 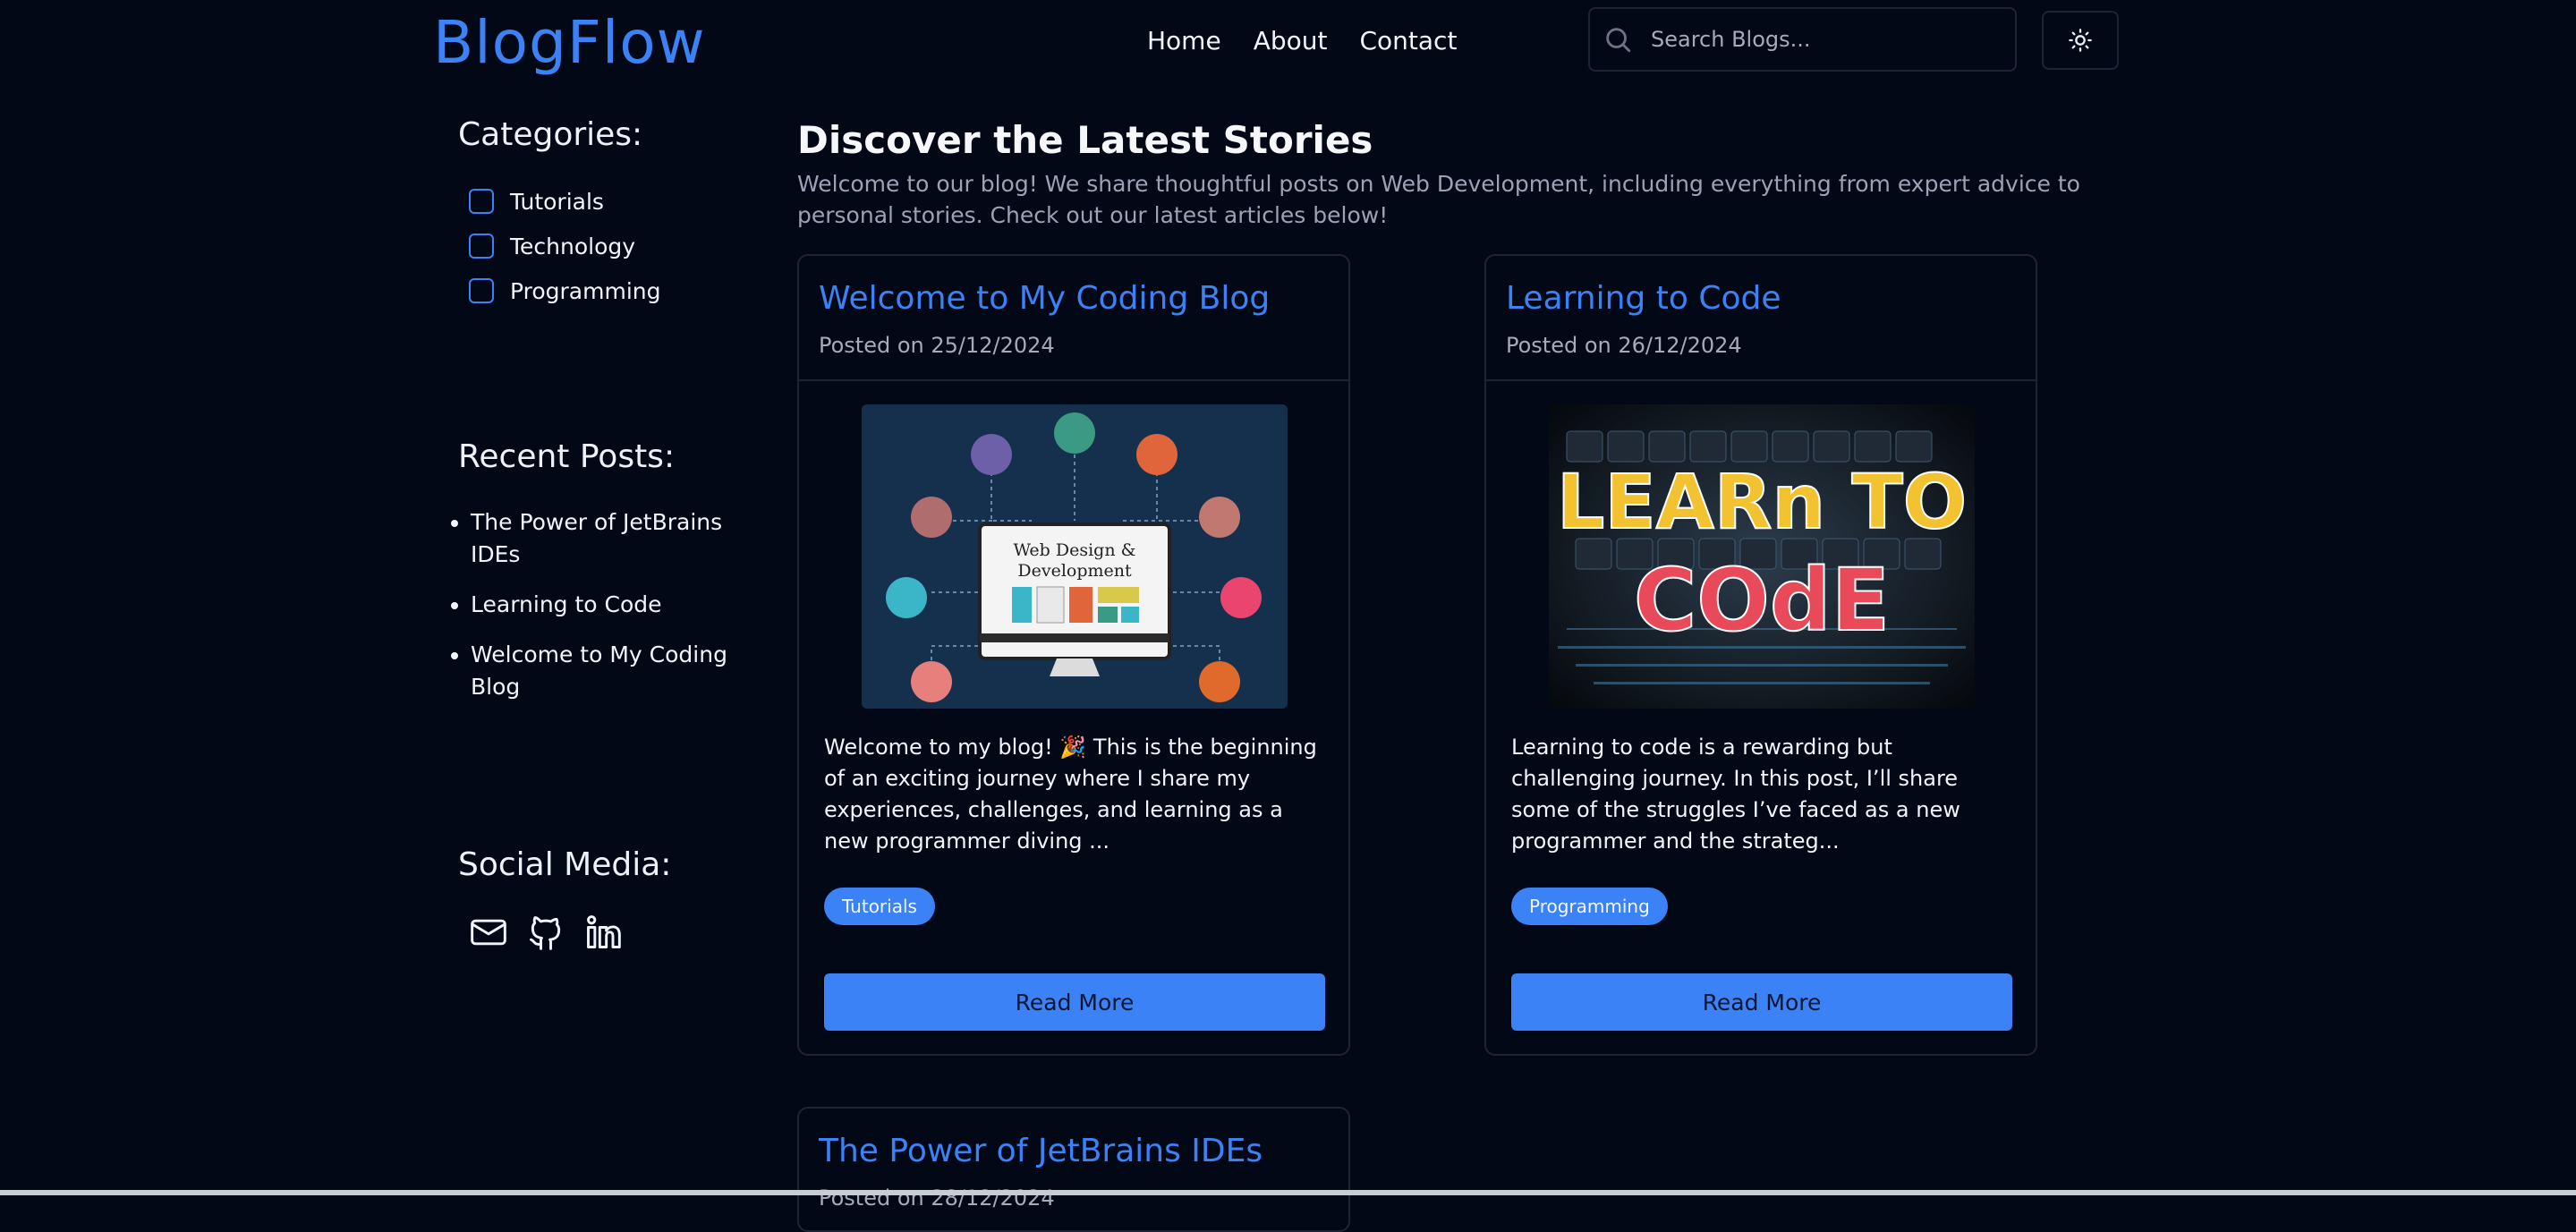 What do you see at coordinates (1618, 40) in the screenshot?
I see `search-icon` at bounding box center [1618, 40].